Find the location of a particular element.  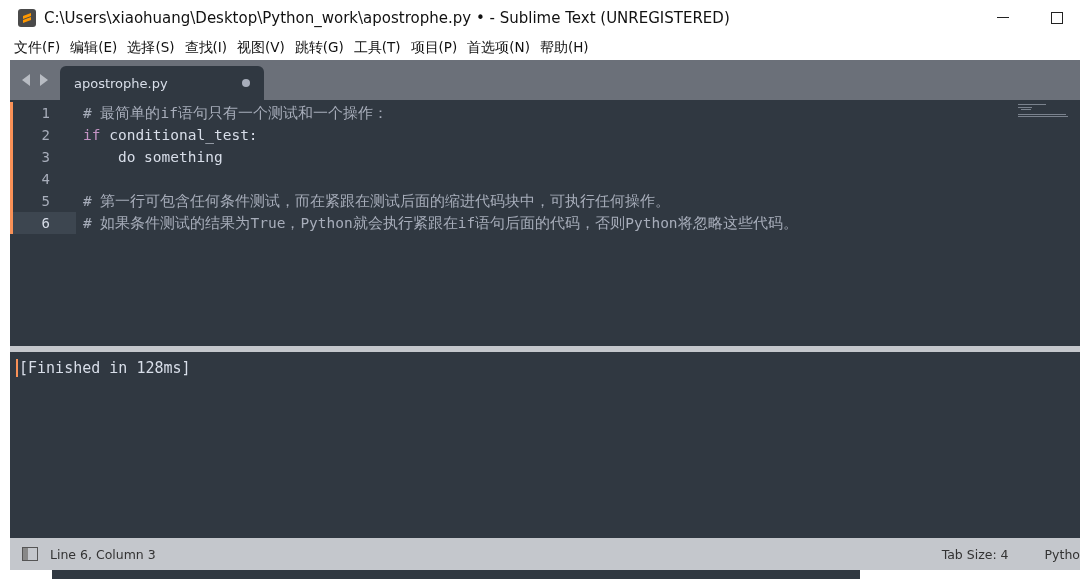

panel-toggle-icon is located at coordinates (30, 554).